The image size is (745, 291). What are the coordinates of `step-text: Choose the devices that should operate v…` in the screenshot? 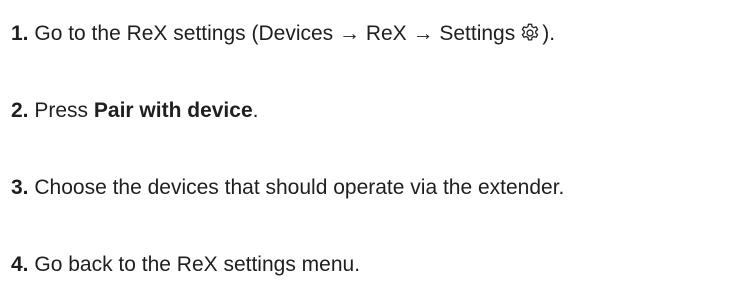 It's located at (299, 187).